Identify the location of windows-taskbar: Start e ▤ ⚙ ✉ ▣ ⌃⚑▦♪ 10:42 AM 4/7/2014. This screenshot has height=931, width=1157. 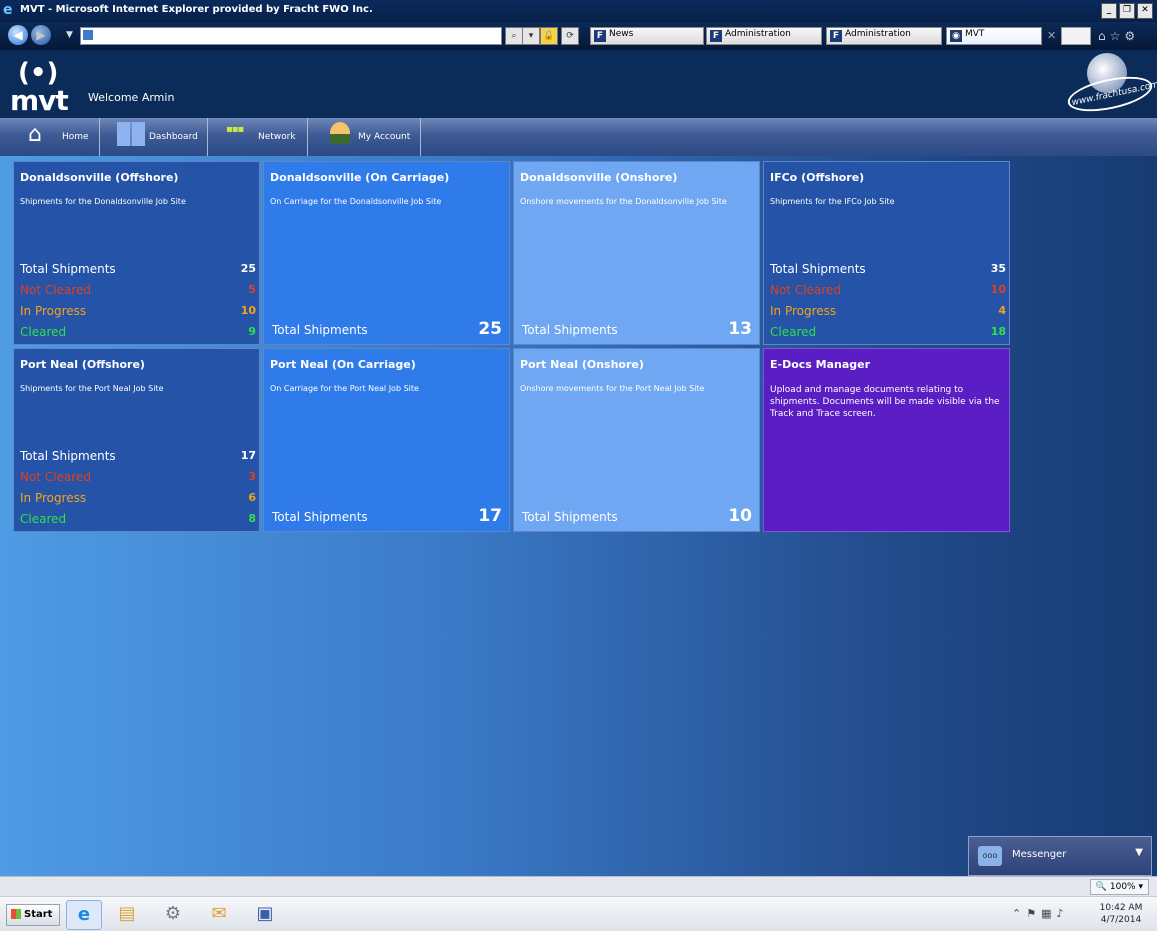
(578, 913).